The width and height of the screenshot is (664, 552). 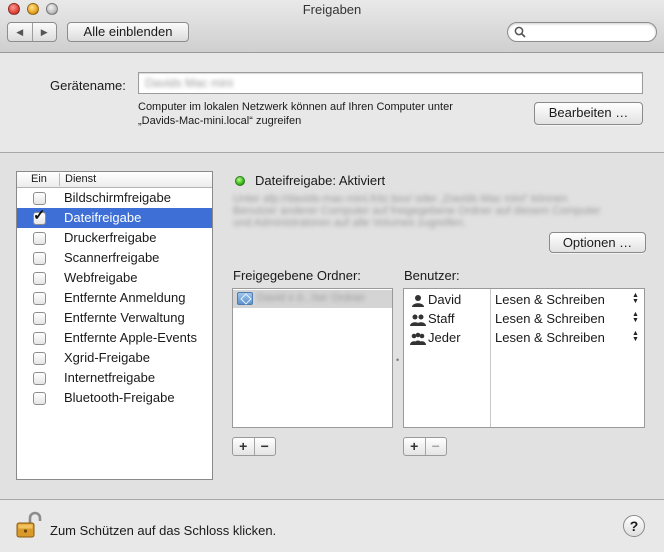 I want to click on services-table-header: Ein Dienst, so click(x=114, y=180).